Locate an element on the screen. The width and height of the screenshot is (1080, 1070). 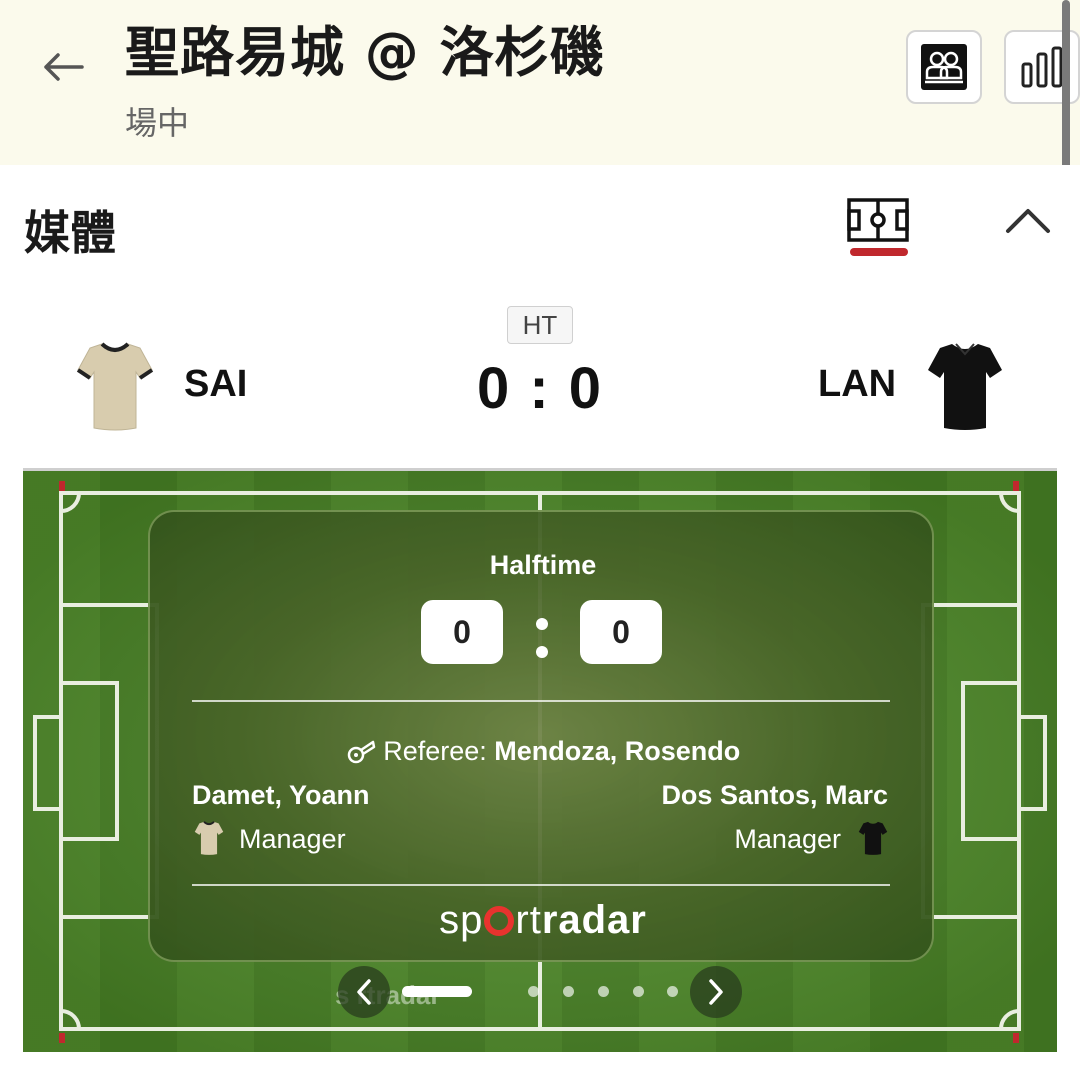
home-team-code: SAI is located at coordinates (216, 384).